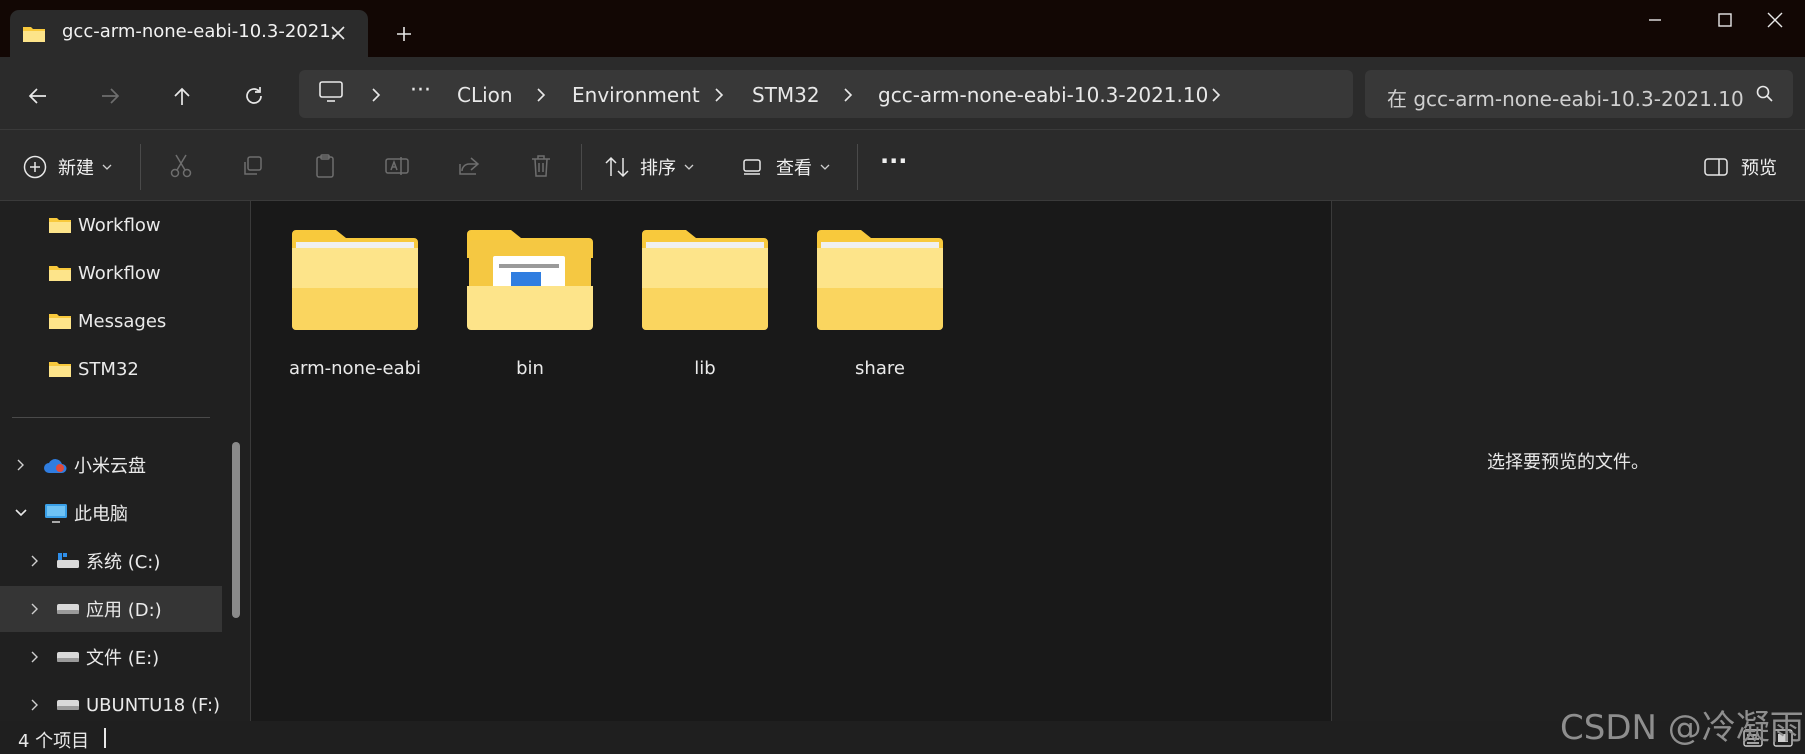 This screenshot has height=754, width=1805. What do you see at coordinates (38, 96) in the screenshot?
I see `back-arrow-icon` at bounding box center [38, 96].